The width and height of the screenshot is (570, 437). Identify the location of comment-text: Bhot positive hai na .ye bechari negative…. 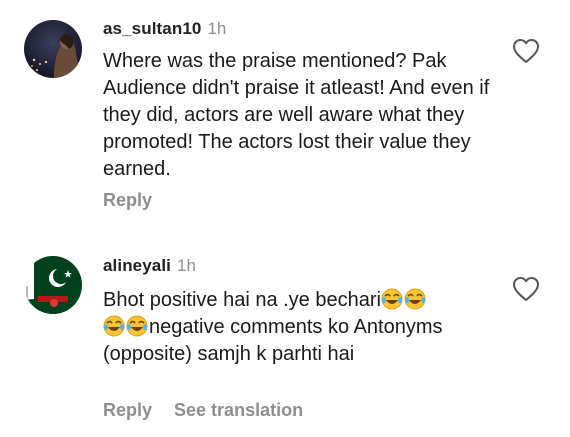
(300, 327).